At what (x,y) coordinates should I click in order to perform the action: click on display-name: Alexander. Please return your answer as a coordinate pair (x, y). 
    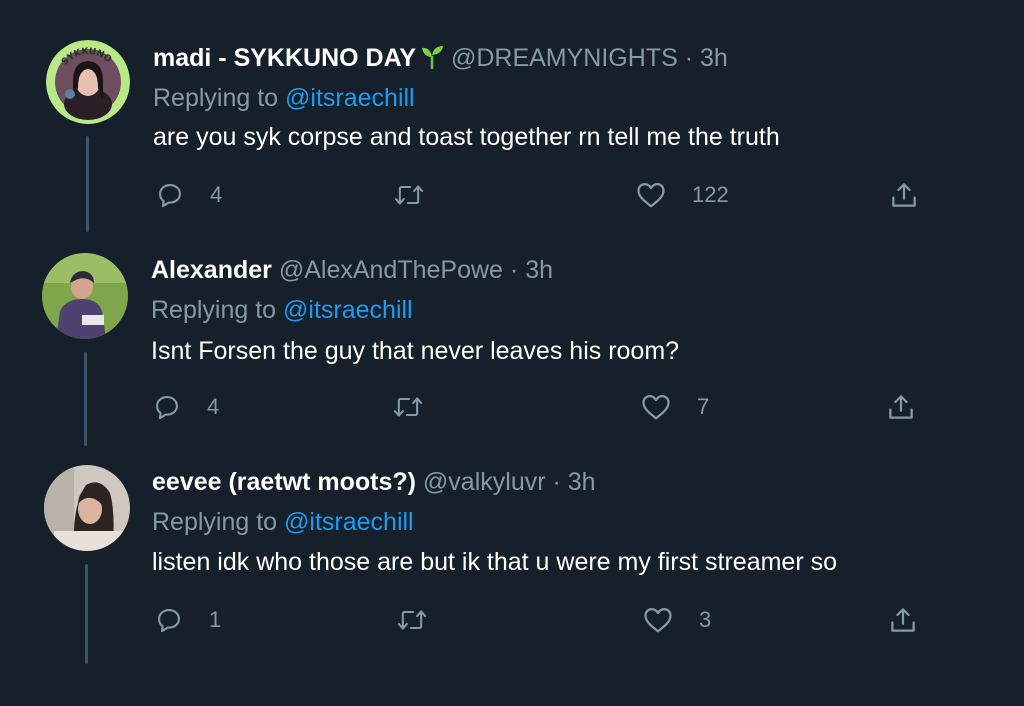
    Looking at the image, I should click on (211, 270).